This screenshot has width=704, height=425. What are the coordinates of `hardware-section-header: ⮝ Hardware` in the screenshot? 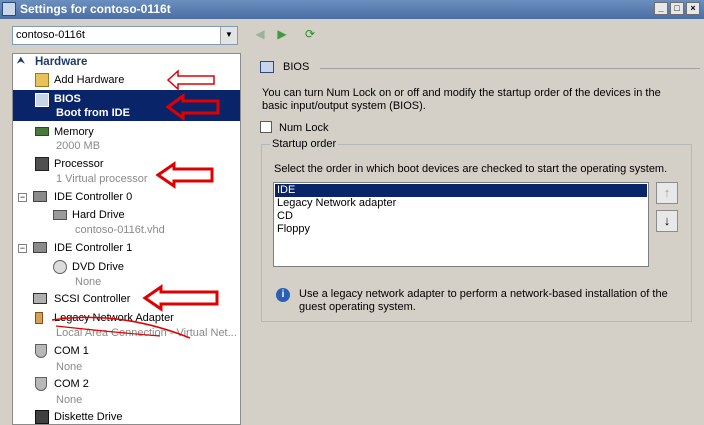 It's located at (126, 62).